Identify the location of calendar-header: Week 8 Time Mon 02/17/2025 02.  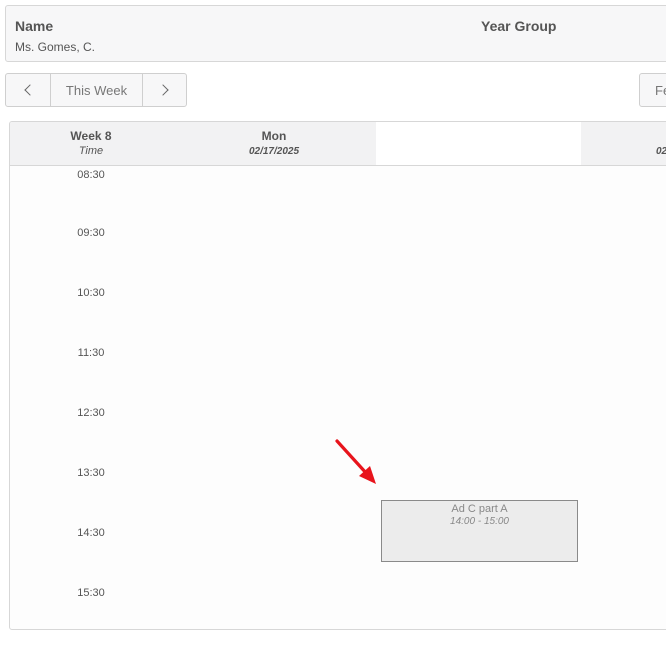
(338, 144).